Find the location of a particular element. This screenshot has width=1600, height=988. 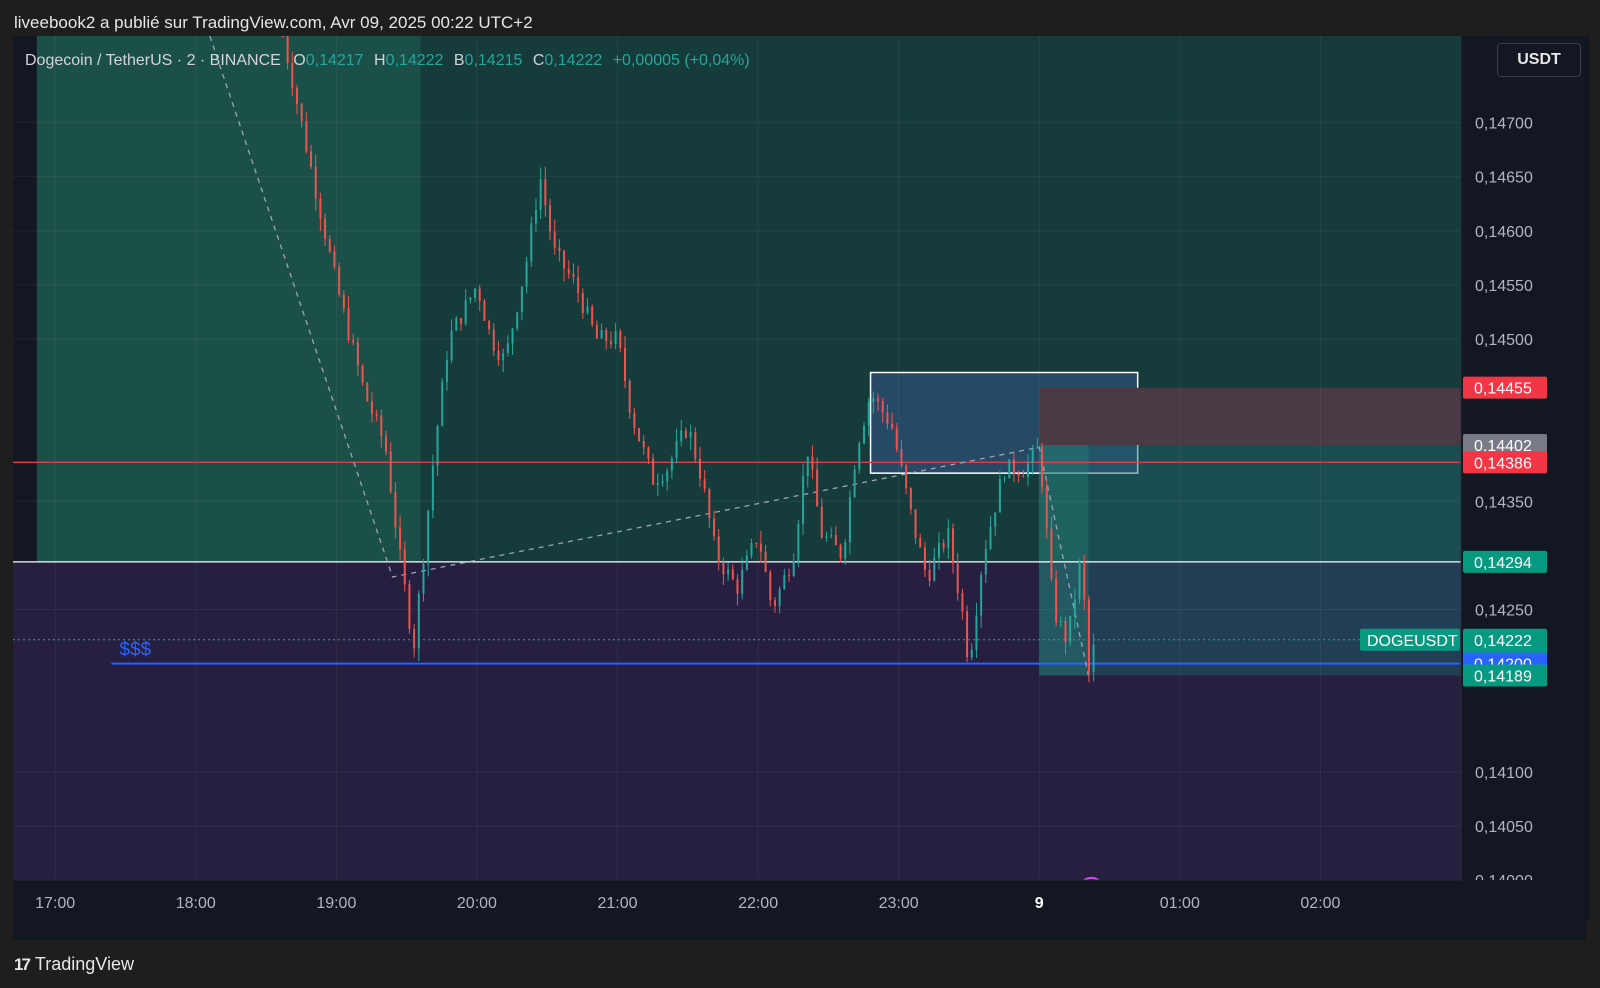

price-label: 0,14222 is located at coordinates (1503, 641).